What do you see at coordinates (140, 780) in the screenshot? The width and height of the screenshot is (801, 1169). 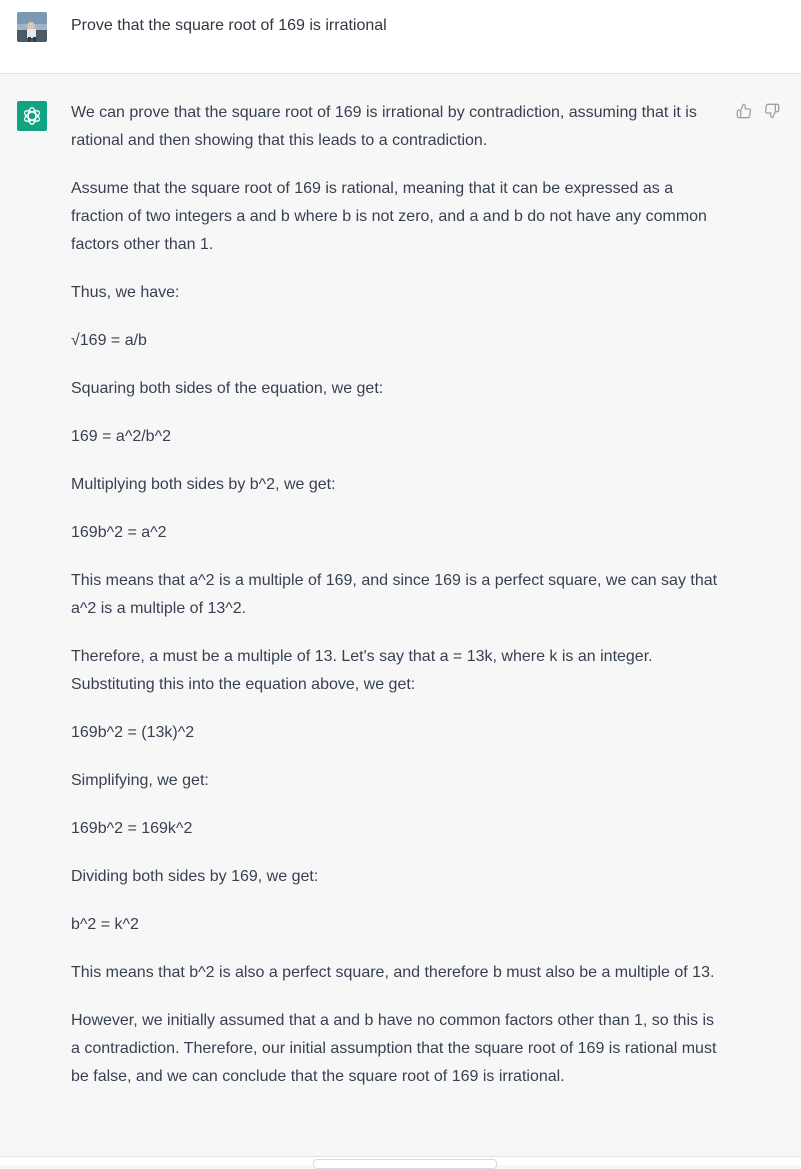 I see `answer-paragraph: Simplifying, we get:` at bounding box center [140, 780].